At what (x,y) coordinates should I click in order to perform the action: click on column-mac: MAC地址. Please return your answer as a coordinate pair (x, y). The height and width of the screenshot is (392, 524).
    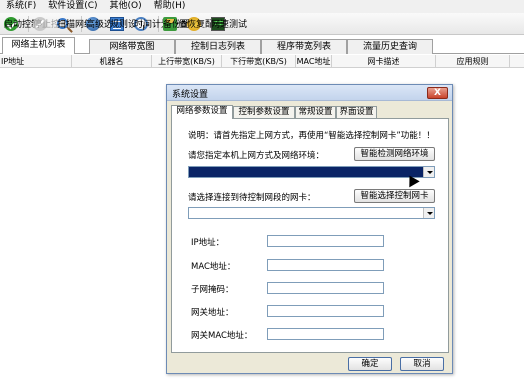
    Looking at the image, I should click on (314, 61).